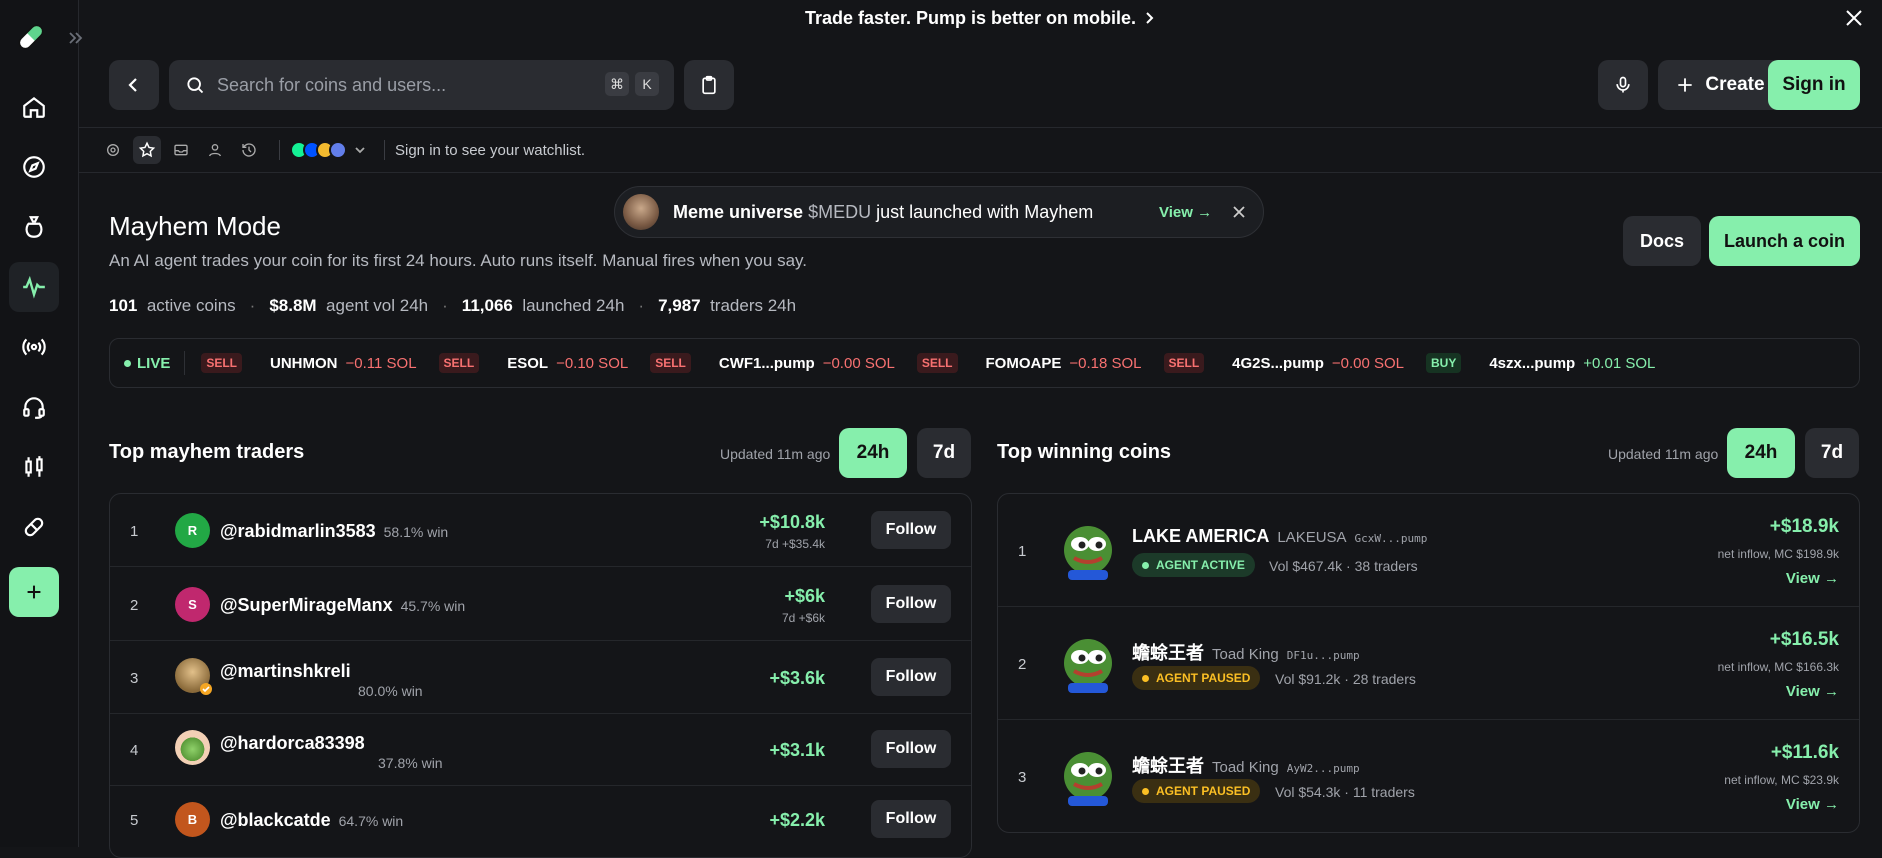 This screenshot has height=858, width=1882. I want to click on search-bar: ⌘ K, so click(421, 85).